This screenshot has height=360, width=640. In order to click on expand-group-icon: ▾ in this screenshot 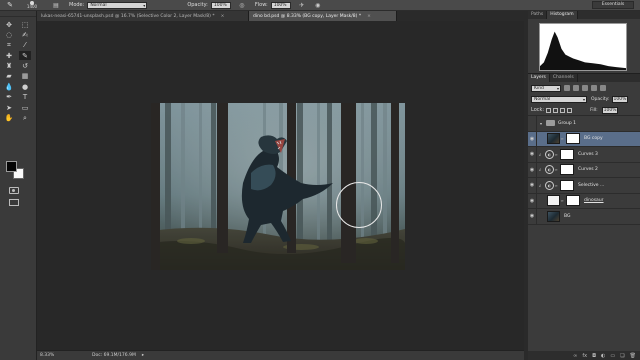, I will do `click(541, 123)`.